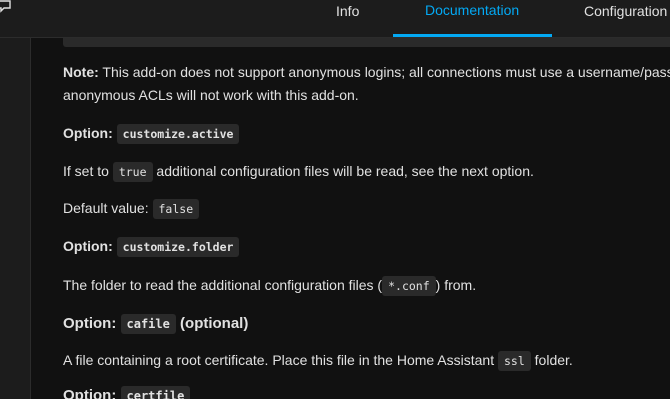  What do you see at coordinates (15, 218) in the screenshot?
I see `sidebar-rail` at bounding box center [15, 218].